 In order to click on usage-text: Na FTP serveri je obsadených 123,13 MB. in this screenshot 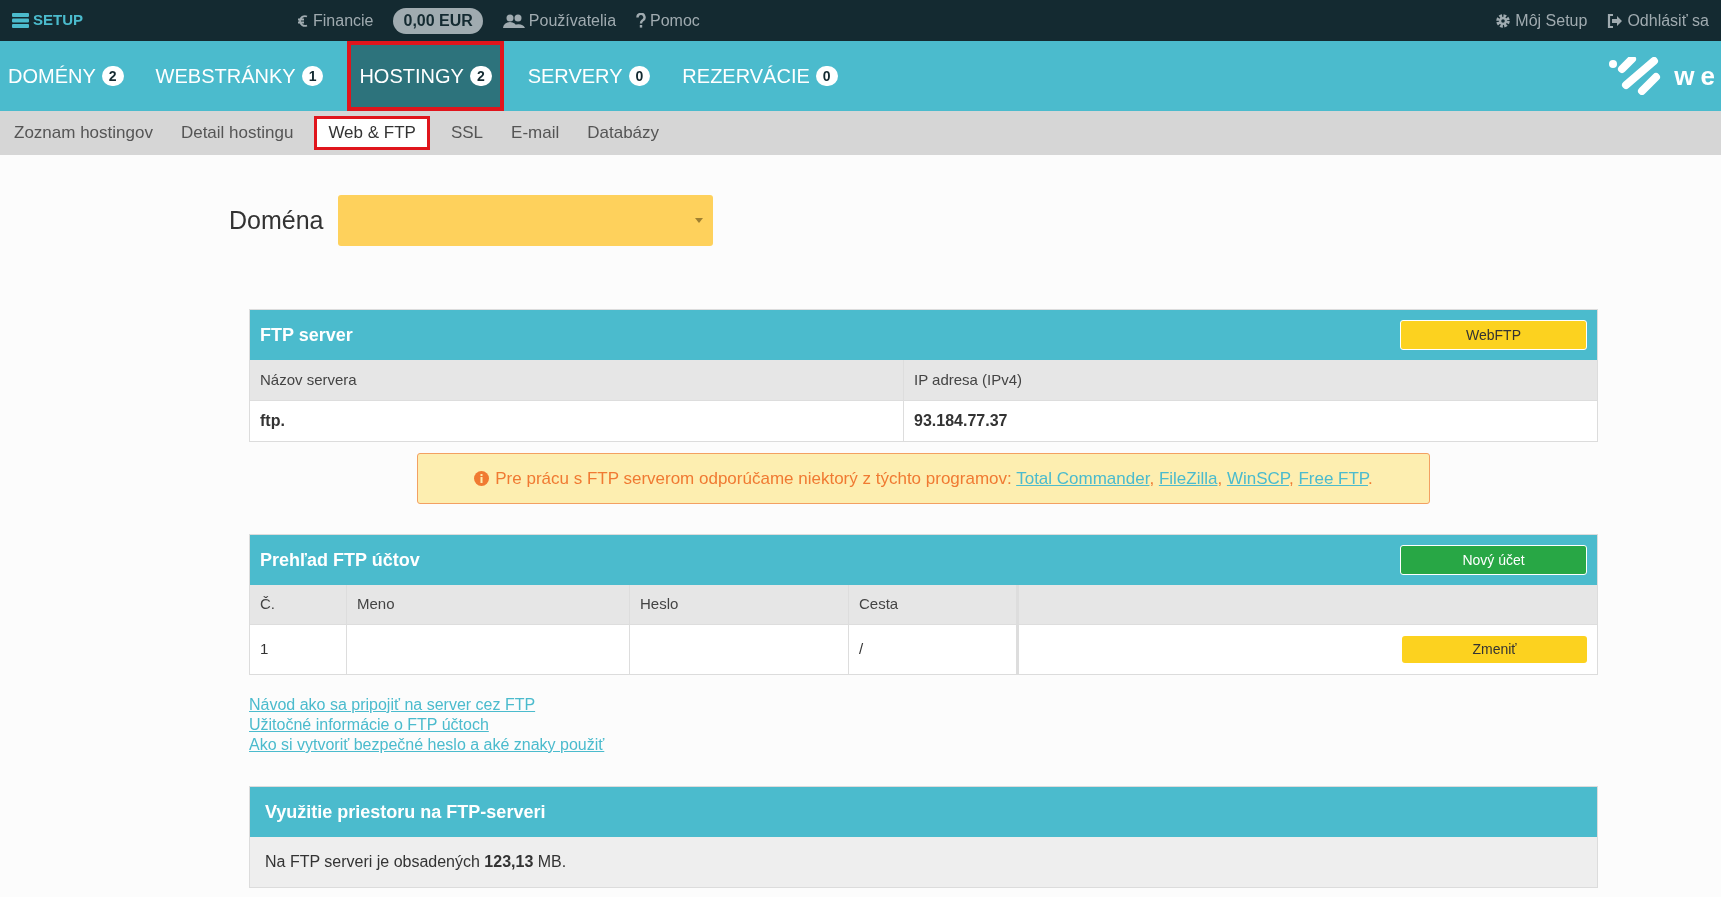, I will do `click(416, 862)`.